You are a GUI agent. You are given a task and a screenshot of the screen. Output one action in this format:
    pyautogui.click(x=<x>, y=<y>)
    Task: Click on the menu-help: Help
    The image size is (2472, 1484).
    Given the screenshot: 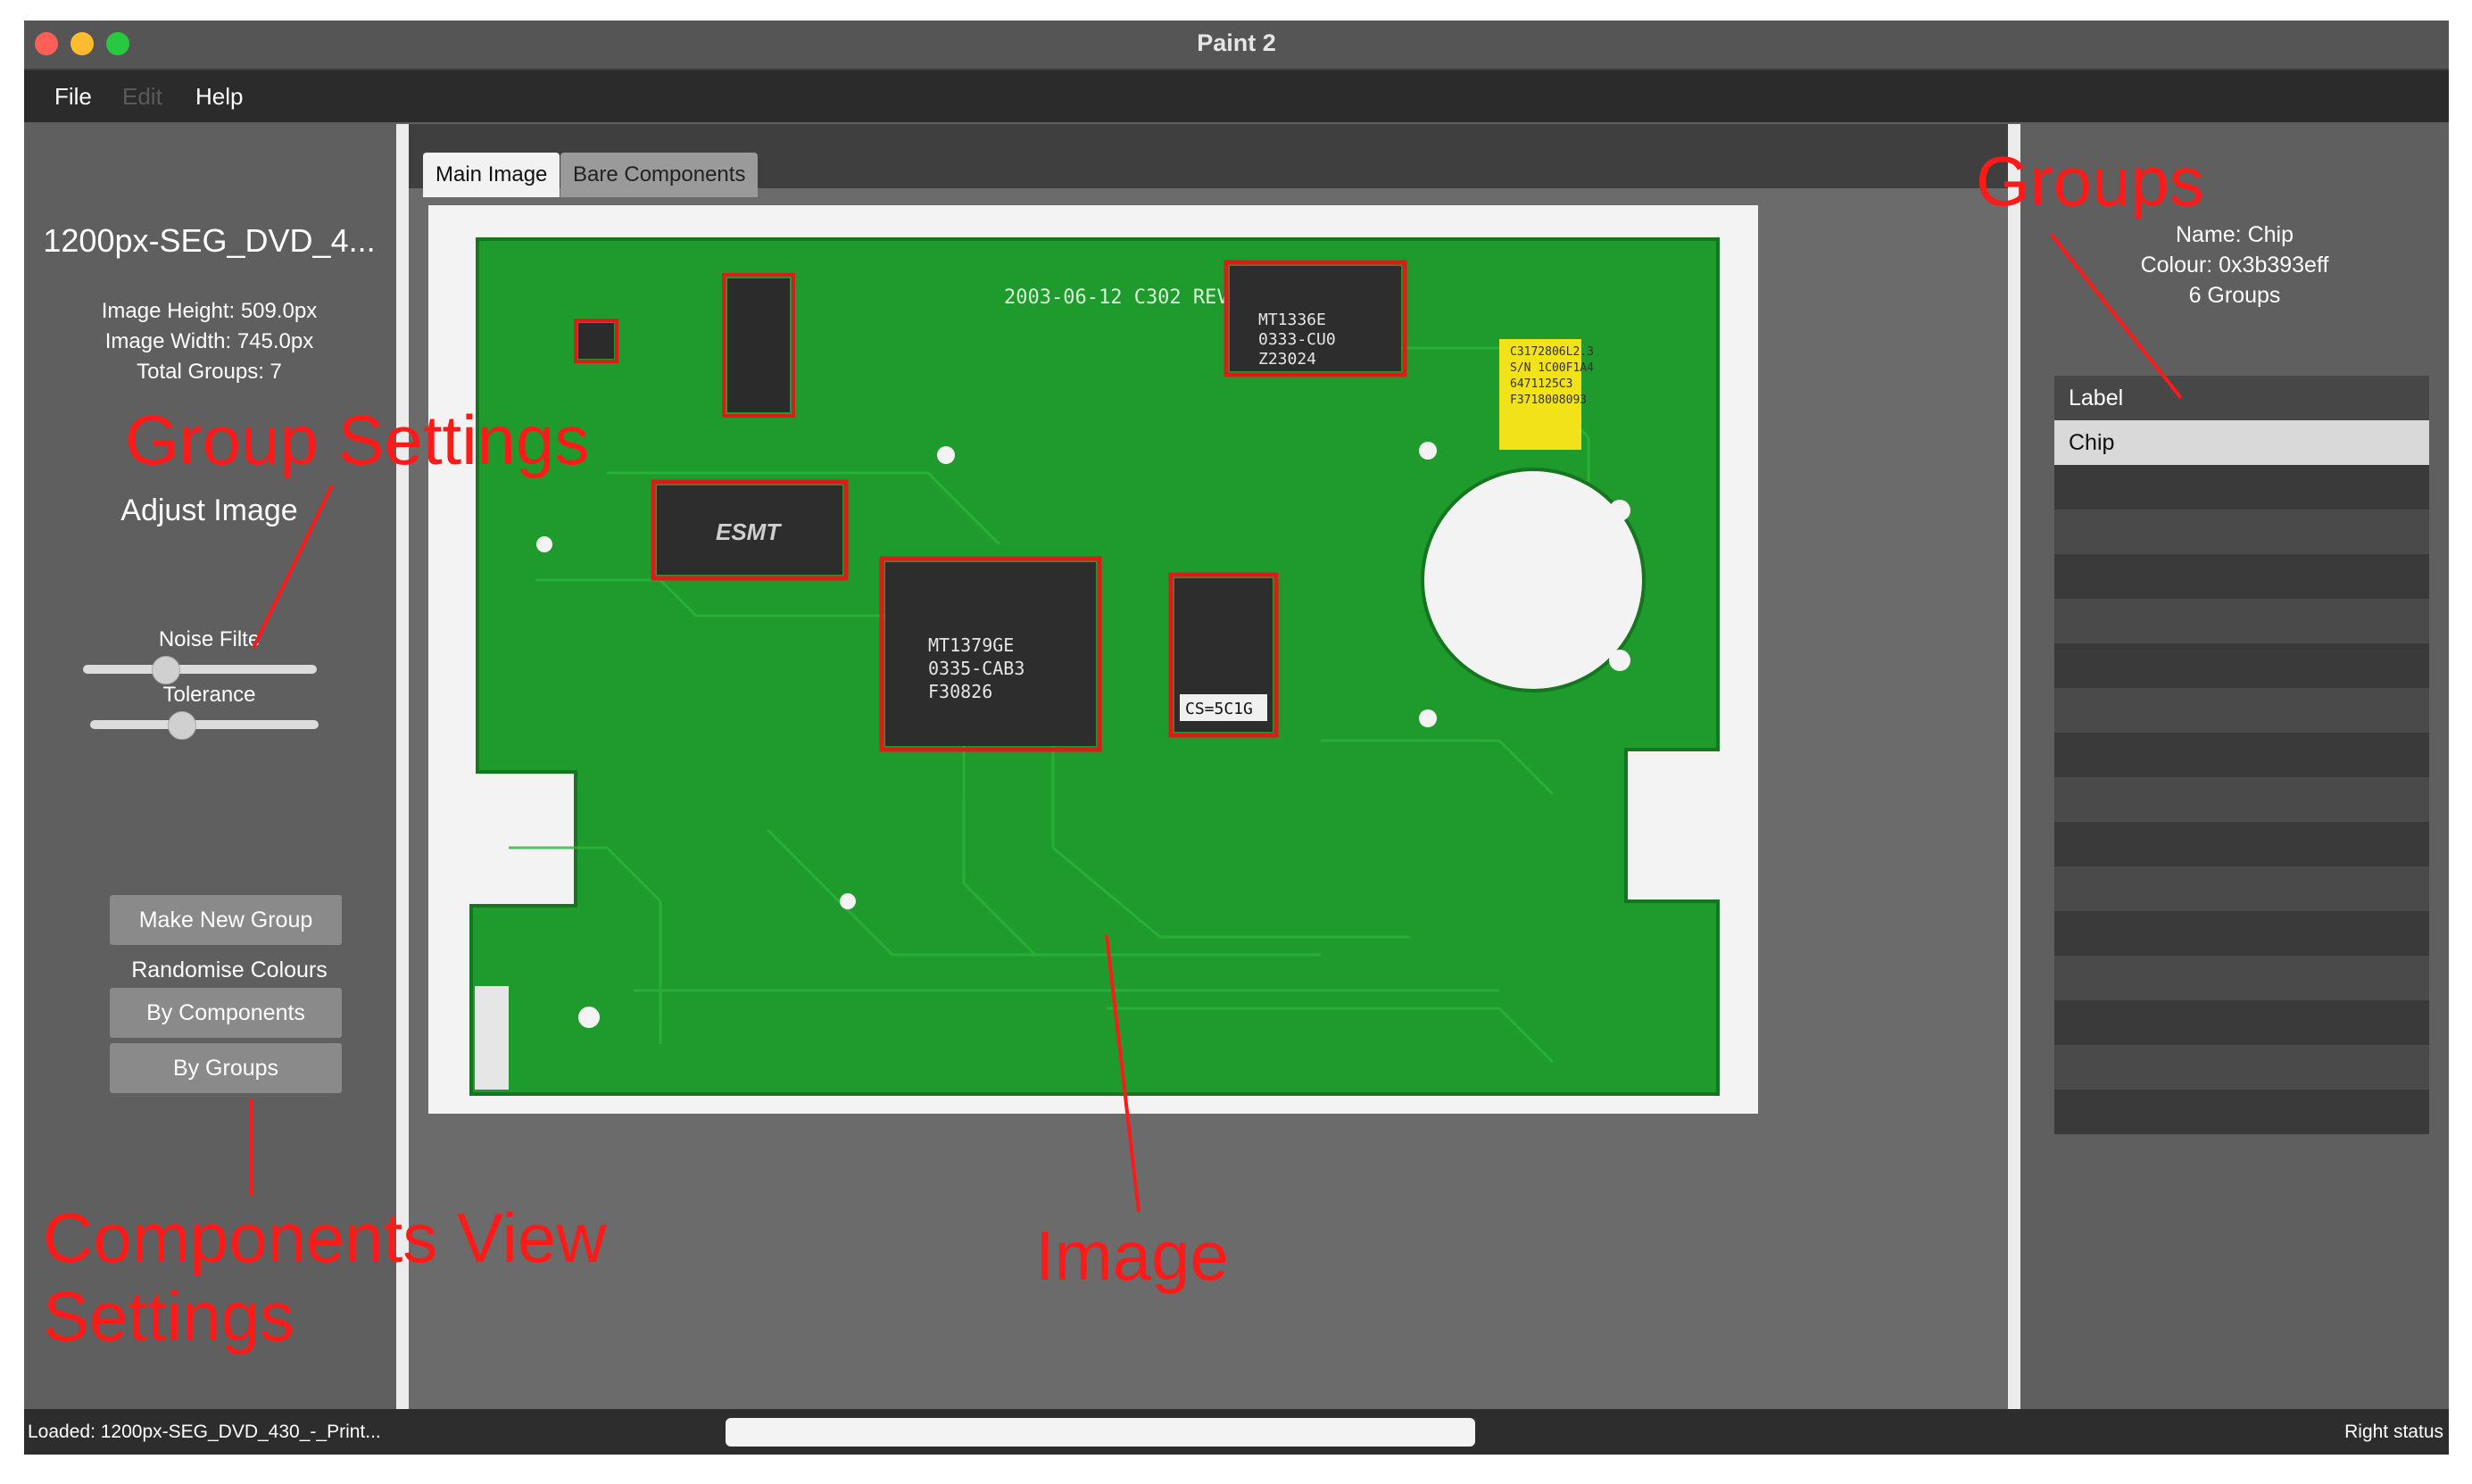 What is the action you would take?
    pyautogui.click(x=219, y=97)
    